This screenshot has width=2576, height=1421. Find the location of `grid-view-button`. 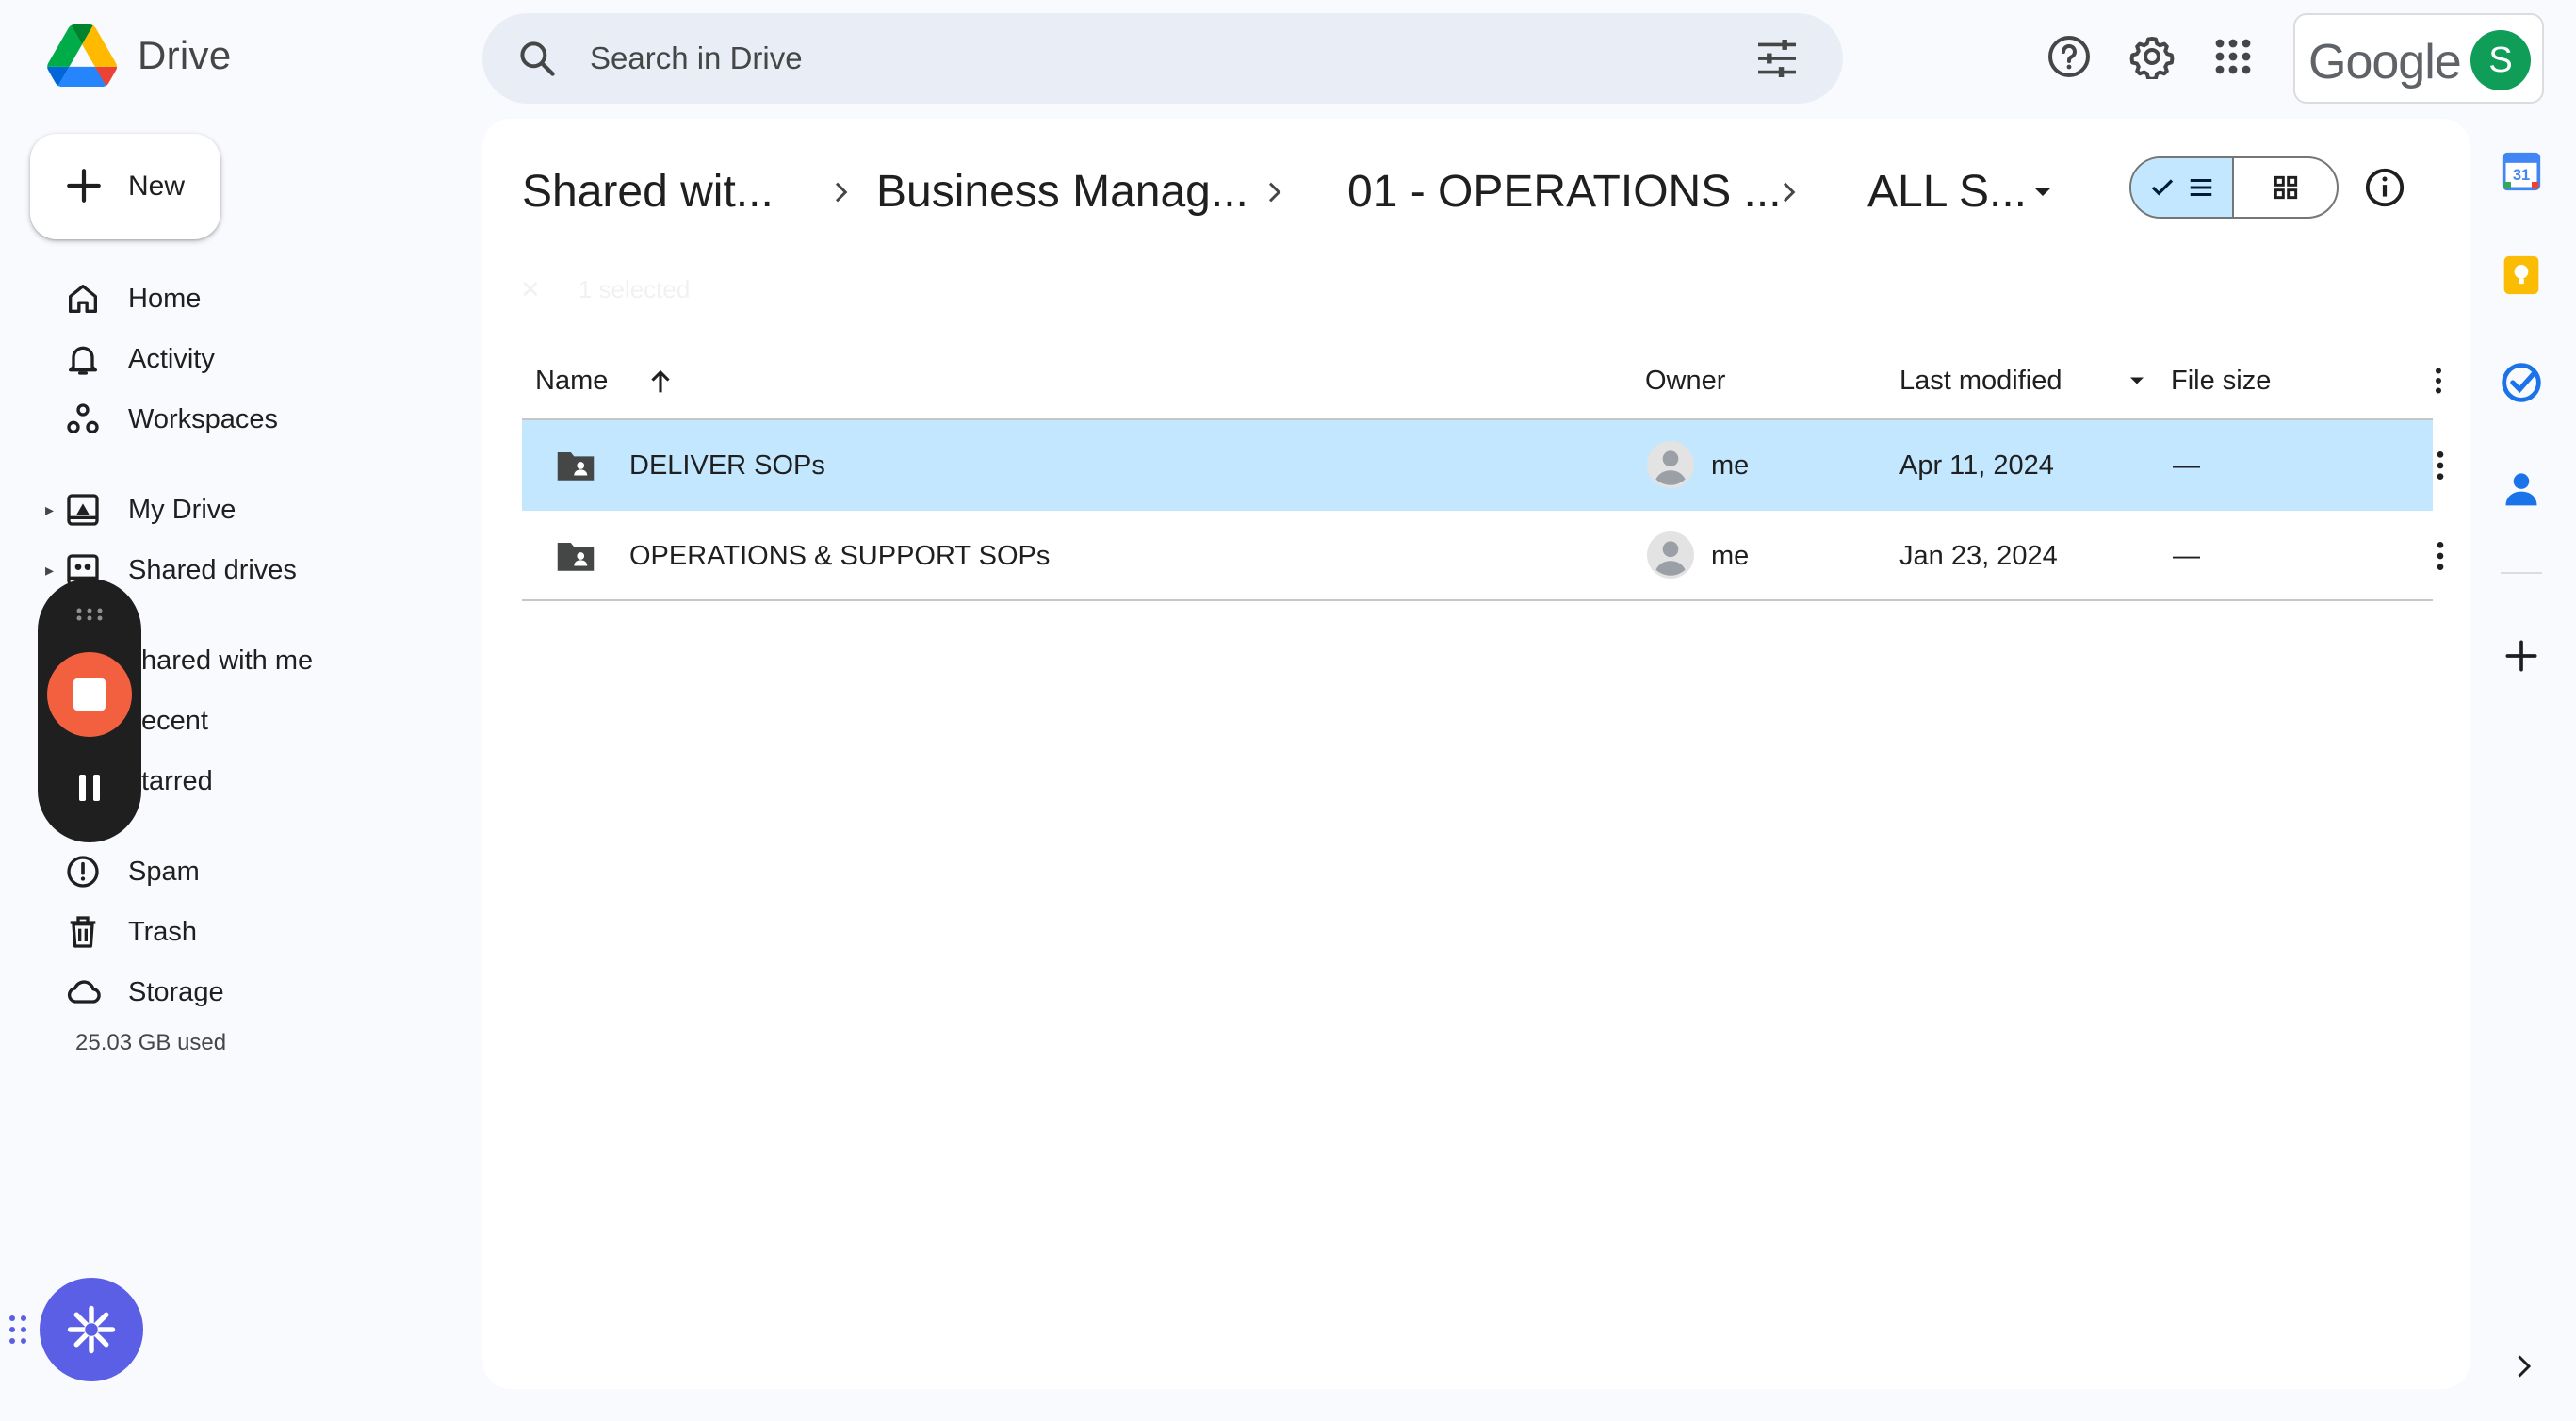

grid-view-button is located at coordinates (2285, 187).